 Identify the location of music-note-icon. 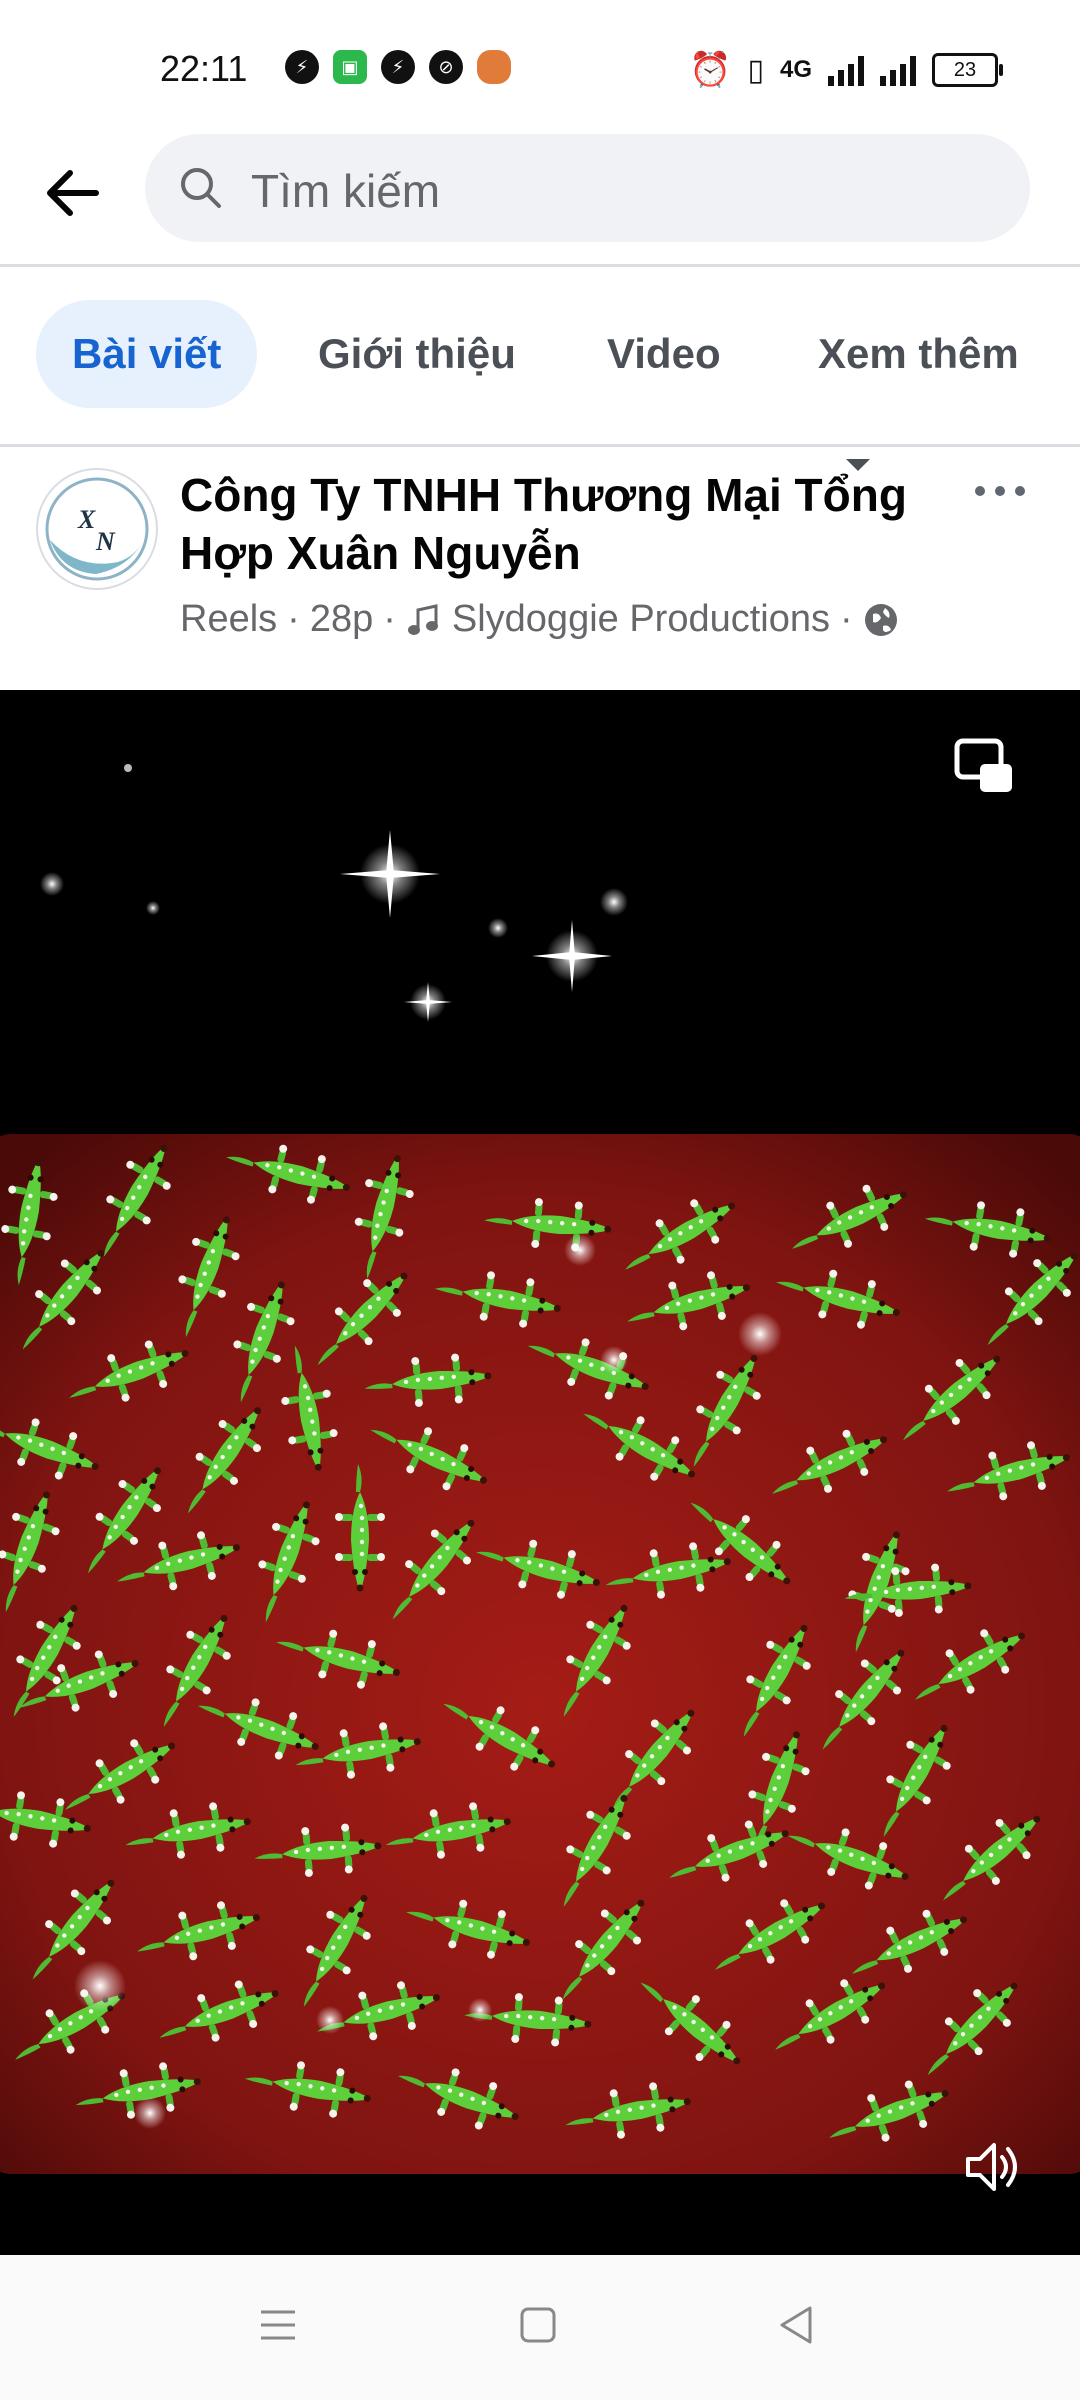
(422, 619).